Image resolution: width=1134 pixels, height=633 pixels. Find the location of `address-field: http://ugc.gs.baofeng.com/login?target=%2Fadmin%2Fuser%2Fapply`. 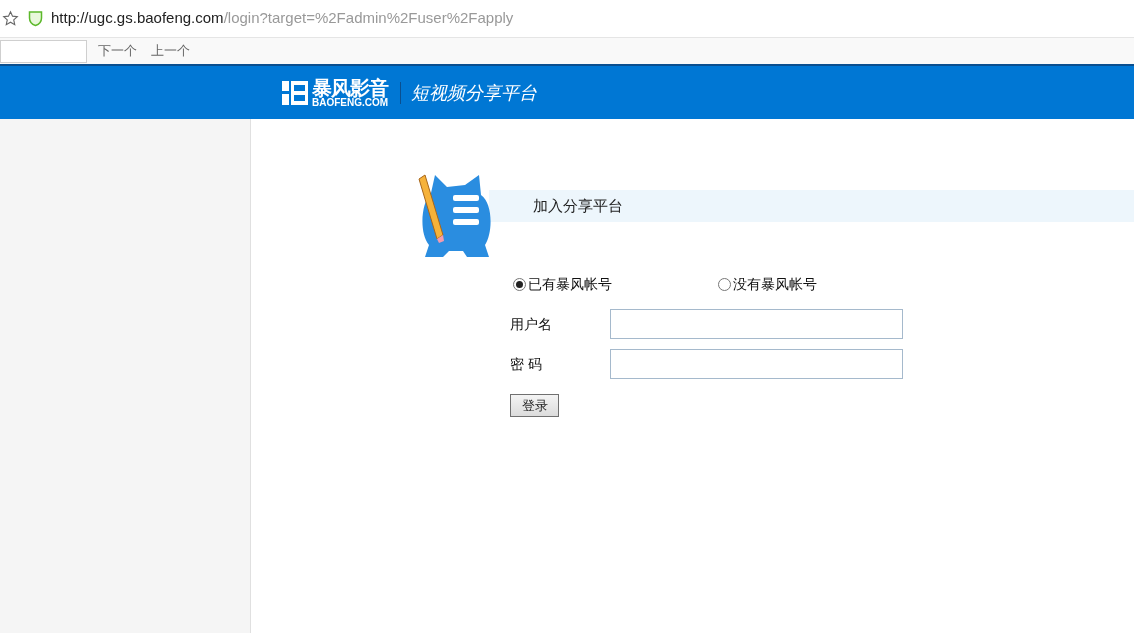

address-field: http://ugc.gs.baofeng.com/login?target=%2Fadmin%2Fuser%2Fapply is located at coordinates (282, 18).